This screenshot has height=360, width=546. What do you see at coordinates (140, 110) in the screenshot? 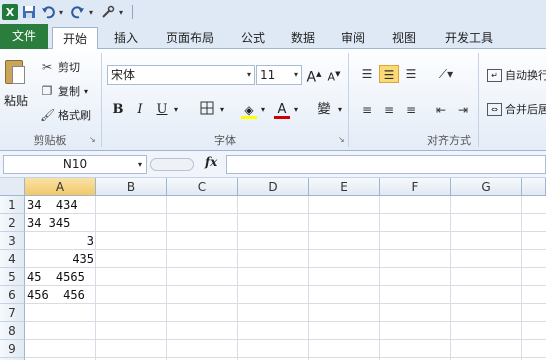
I see `italic-button: I` at bounding box center [140, 110].